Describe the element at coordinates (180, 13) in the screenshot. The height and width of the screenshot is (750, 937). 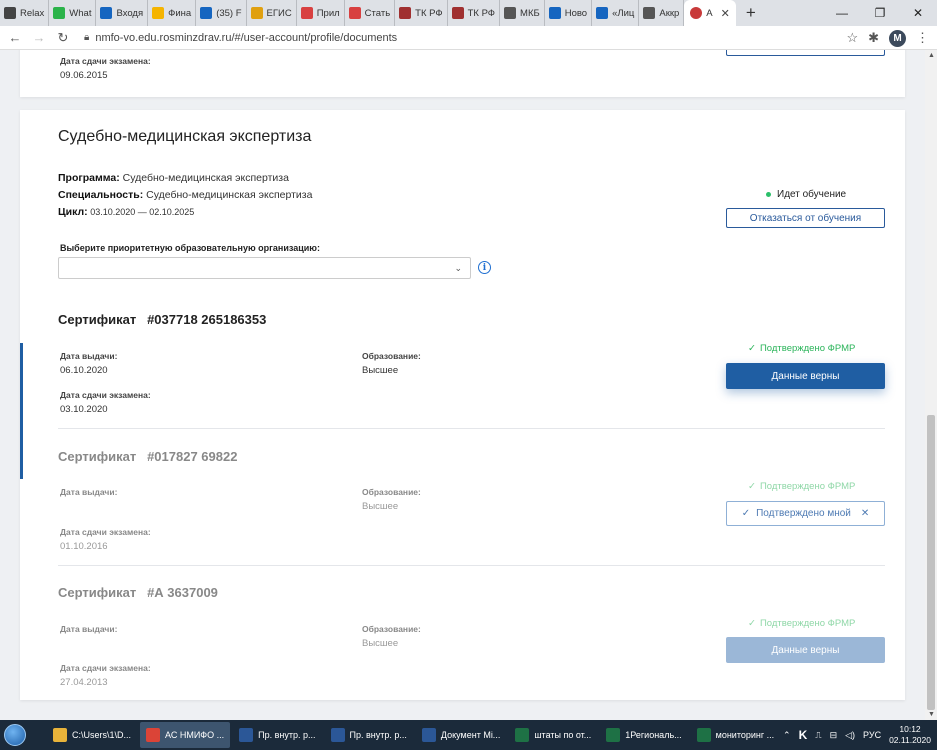
I see `tab-label: Фина` at that location.